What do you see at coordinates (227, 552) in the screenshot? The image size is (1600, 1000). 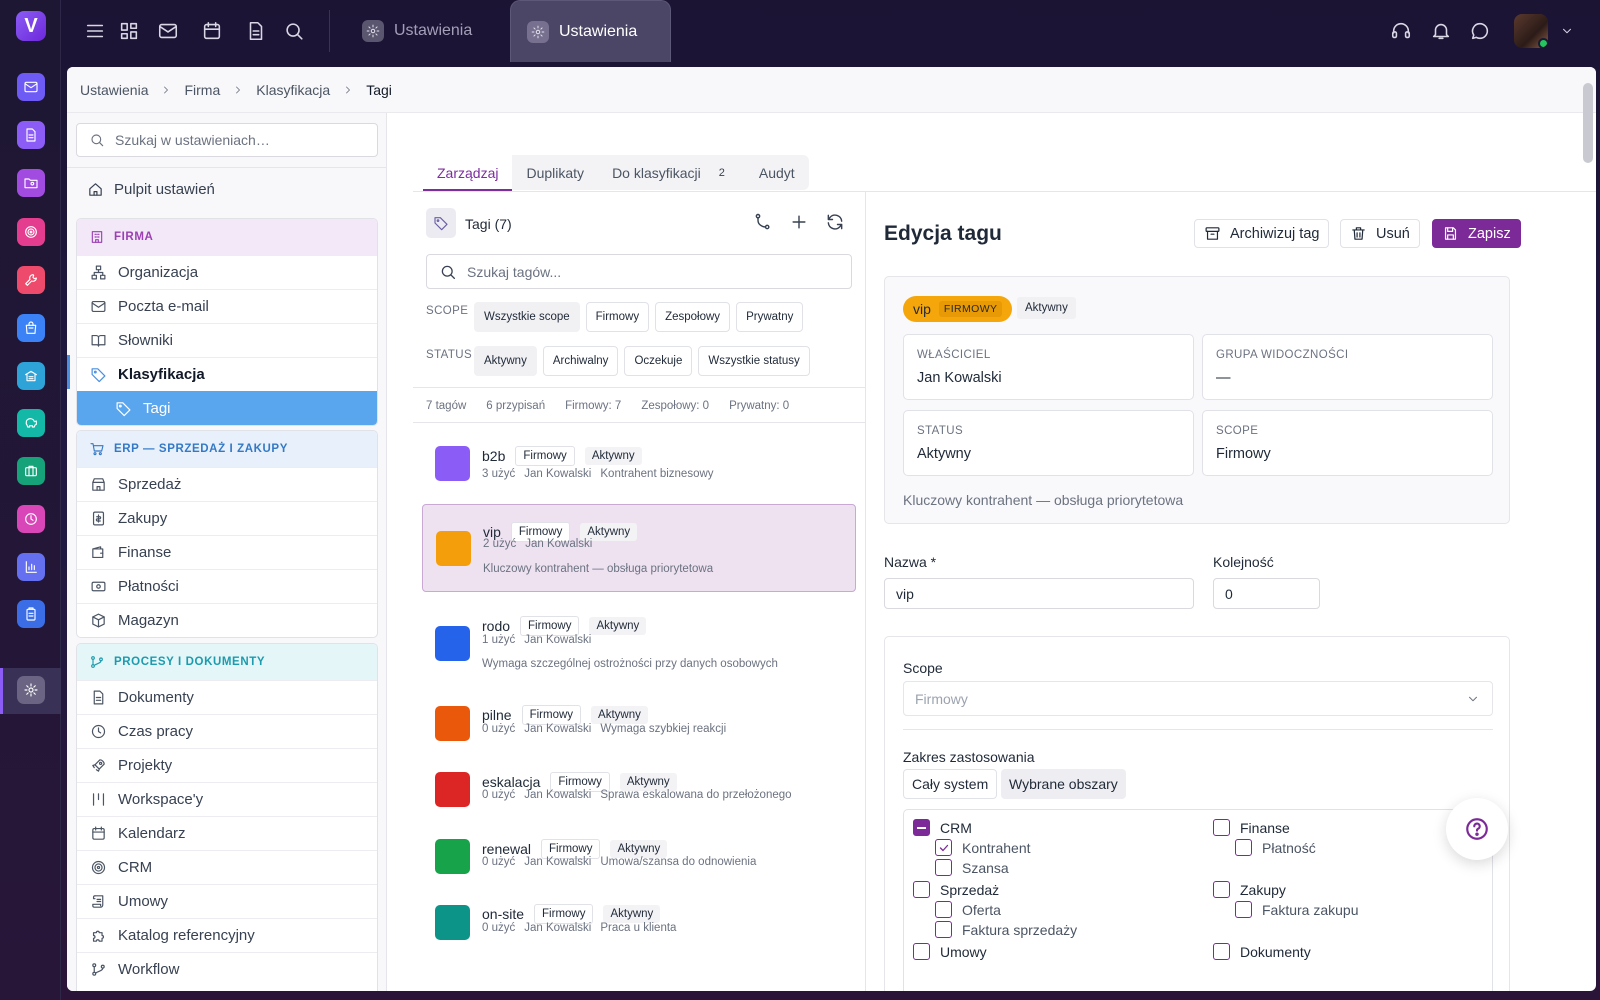 I see `sidebar-item-finanse: Finanse` at bounding box center [227, 552].